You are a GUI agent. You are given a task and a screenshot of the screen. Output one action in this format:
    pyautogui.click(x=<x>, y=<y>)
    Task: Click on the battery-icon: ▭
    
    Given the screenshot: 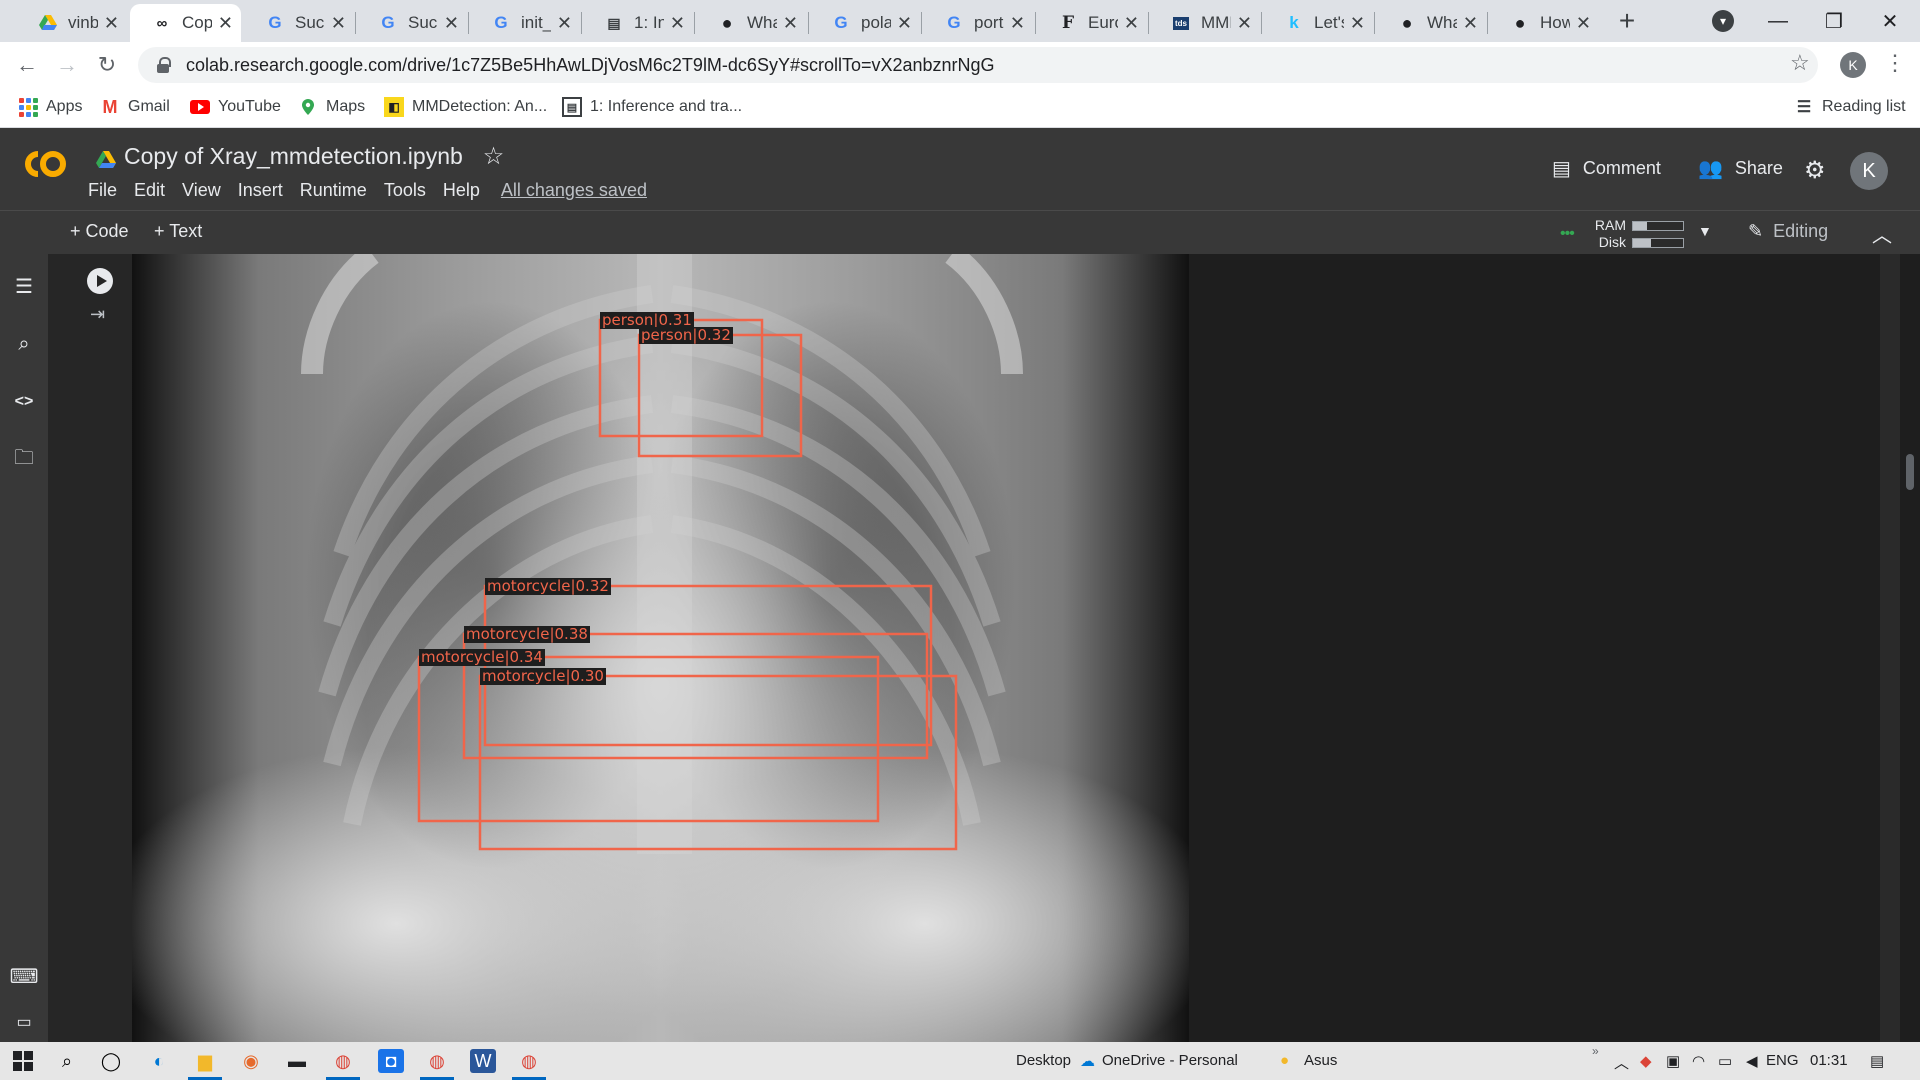 What is the action you would take?
    pyautogui.click(x=1725, y=1061)
    